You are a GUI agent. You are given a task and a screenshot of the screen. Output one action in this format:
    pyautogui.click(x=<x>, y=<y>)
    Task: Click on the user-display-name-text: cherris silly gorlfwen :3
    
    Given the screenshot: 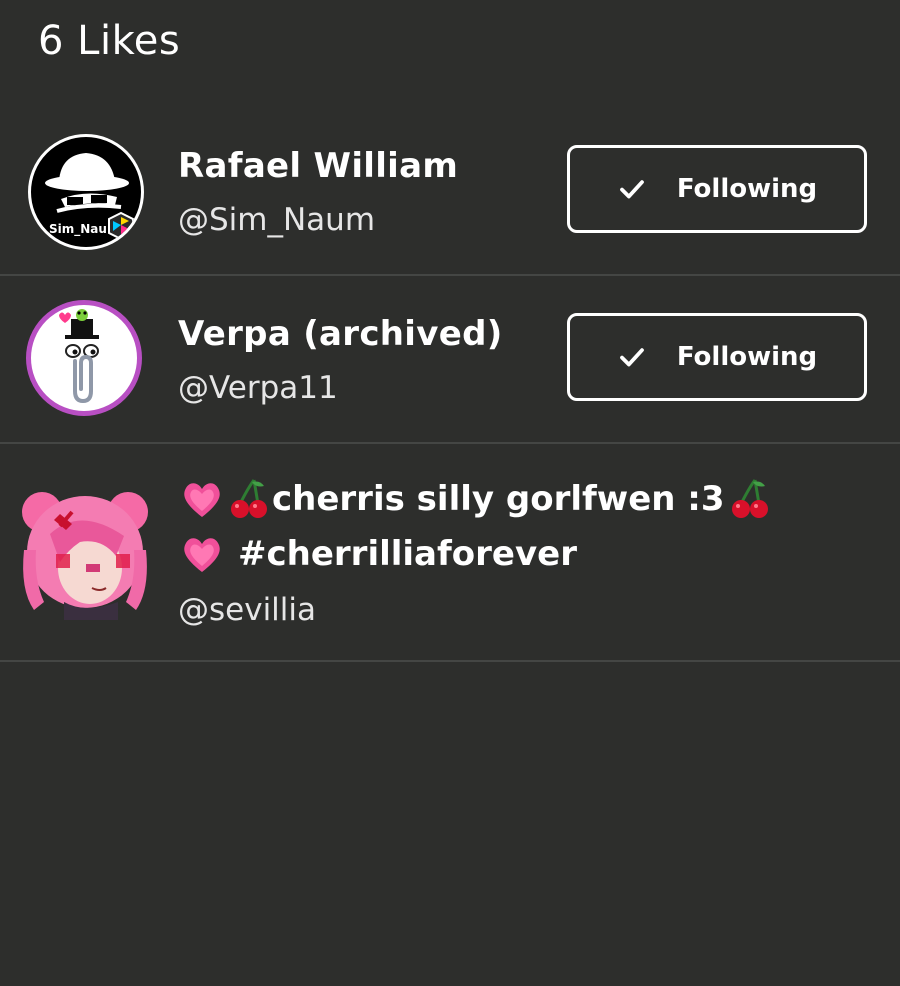 What is the action you would take?
    pyautogui.click(x=498, y=499)
    